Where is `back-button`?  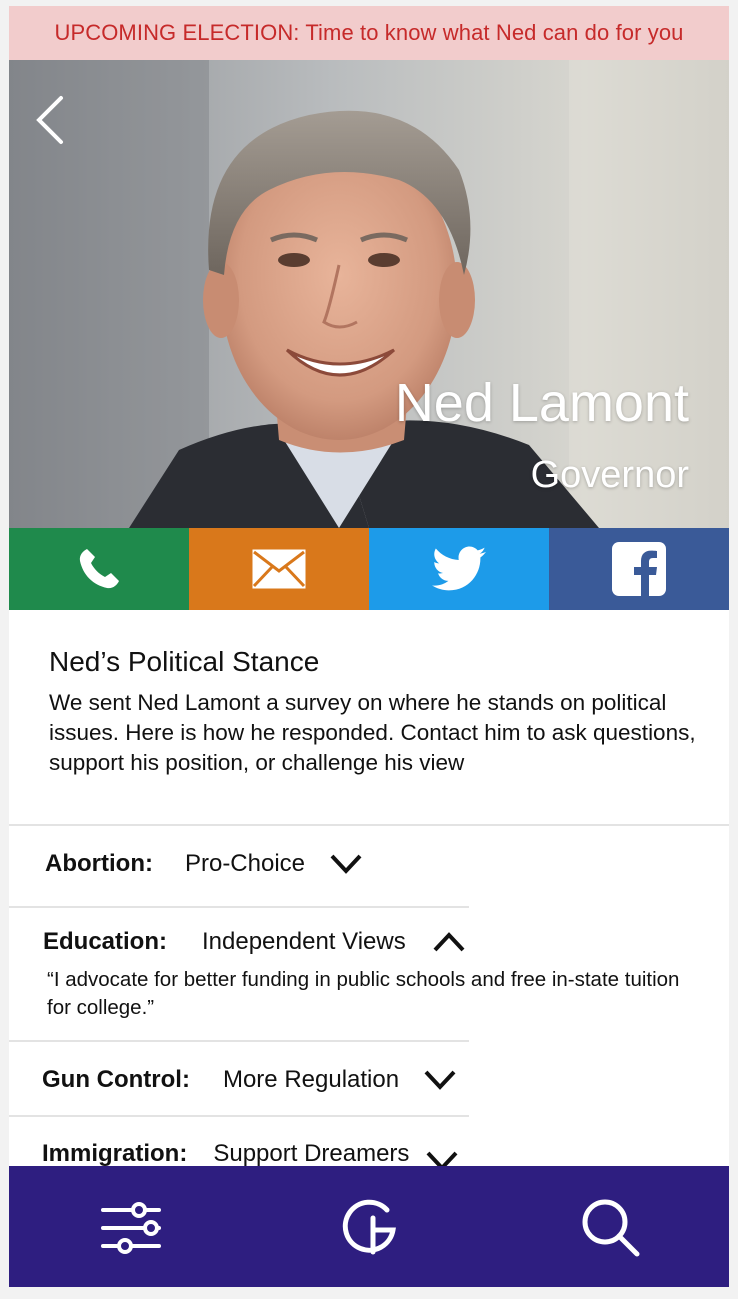
back-button is located at coordinates (53, 120).